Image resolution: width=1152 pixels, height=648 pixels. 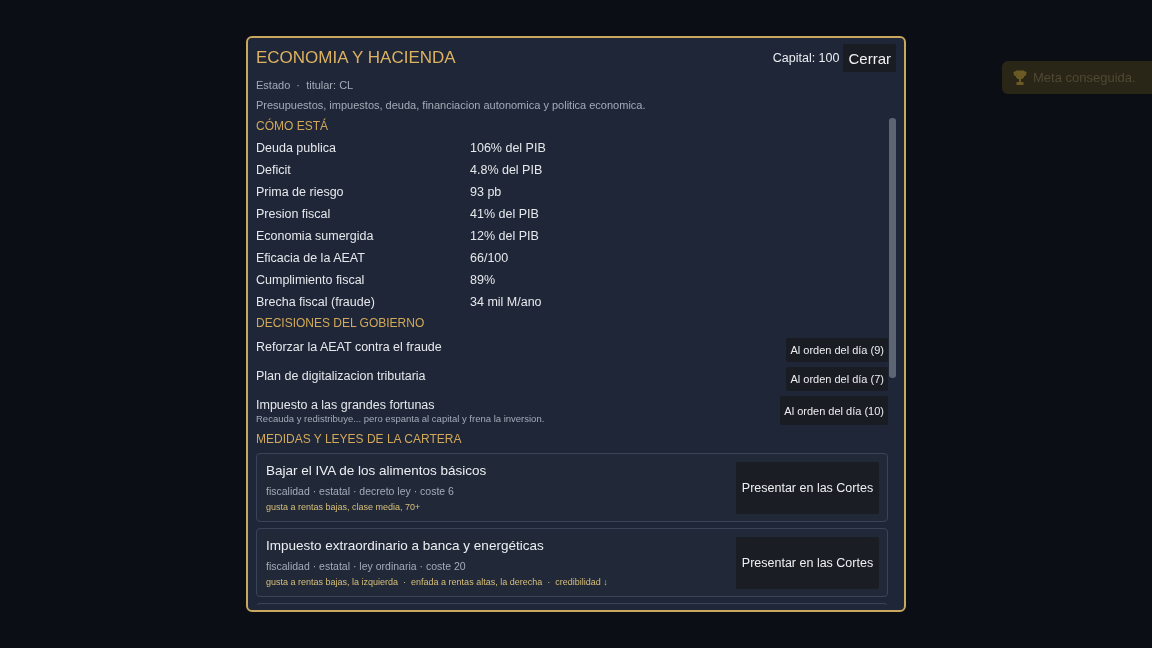 I want to click on stat-value: 41% del PIB, so click(x=504, y=214).